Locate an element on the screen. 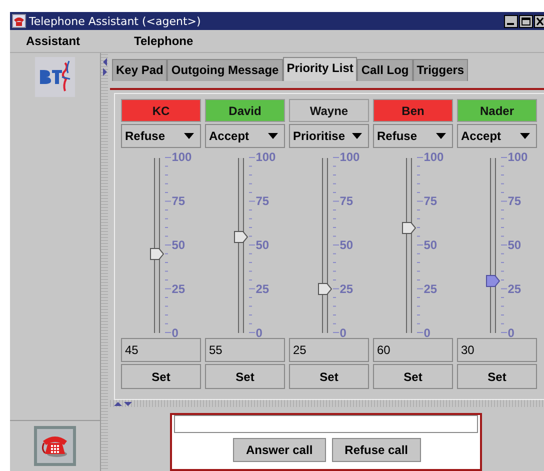  tab: Priority List is located at coordinates (320, 69).